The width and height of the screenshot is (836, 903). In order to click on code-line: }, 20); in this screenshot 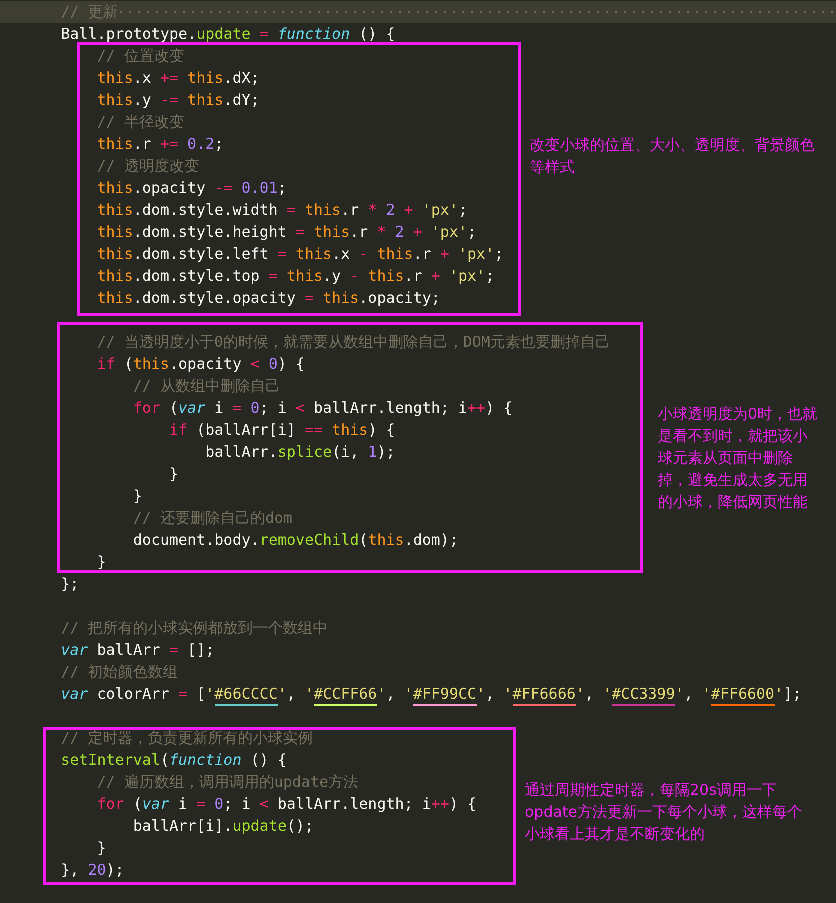, I will do `click(92, 870)`.